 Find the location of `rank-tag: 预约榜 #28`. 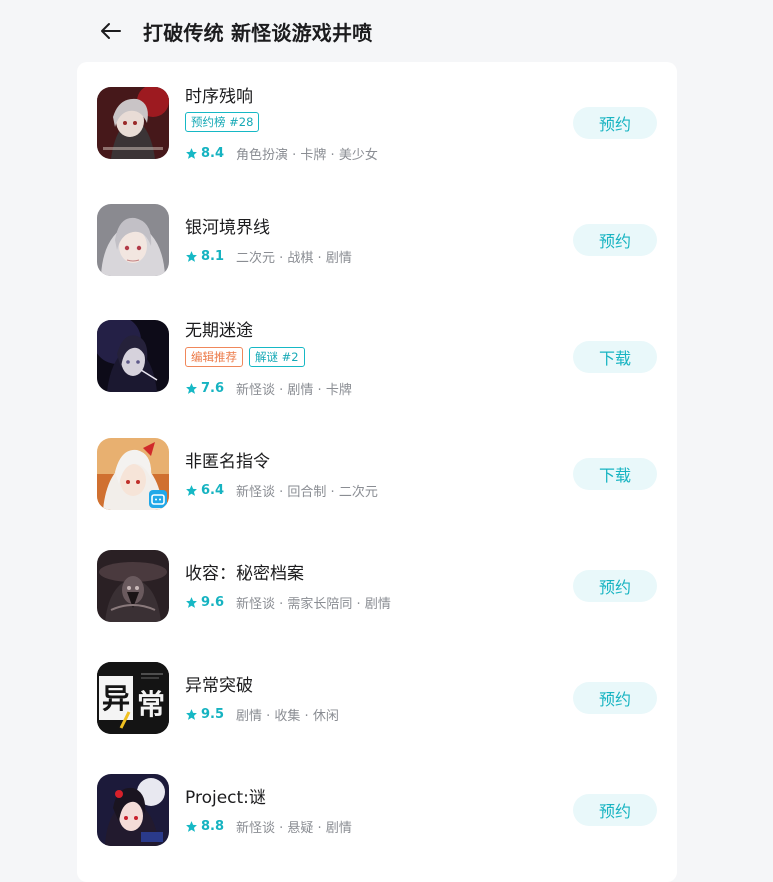

rank-tag: 预约榜 #28 is located at coordinates (222, 122).